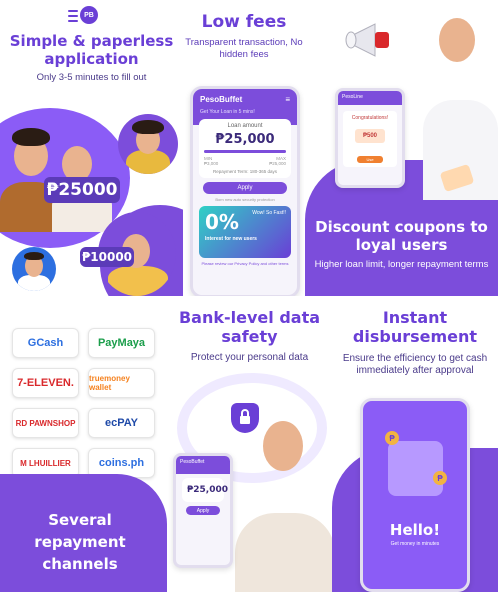 The image size is (498, 592). I want to click on wallet-tile: 7-ELEVEN., so click(45, 383).